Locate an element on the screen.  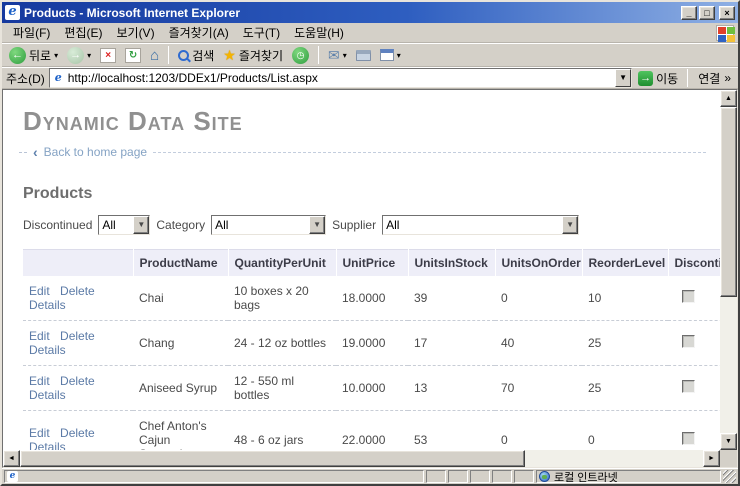
cell-unitprice: 10.0000 is located at coordinates (372, 388).